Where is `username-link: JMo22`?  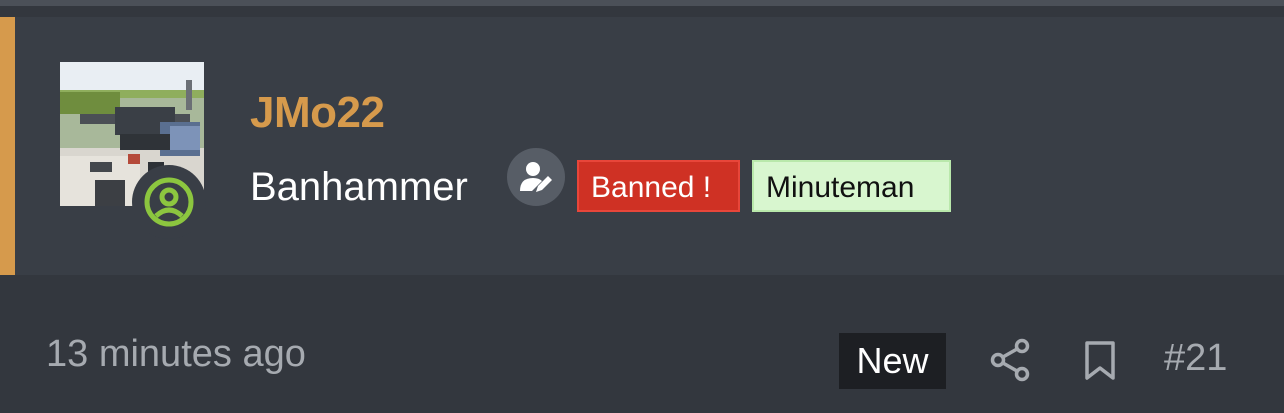
username-link: JMo22 is located at coordinates (317, 113).